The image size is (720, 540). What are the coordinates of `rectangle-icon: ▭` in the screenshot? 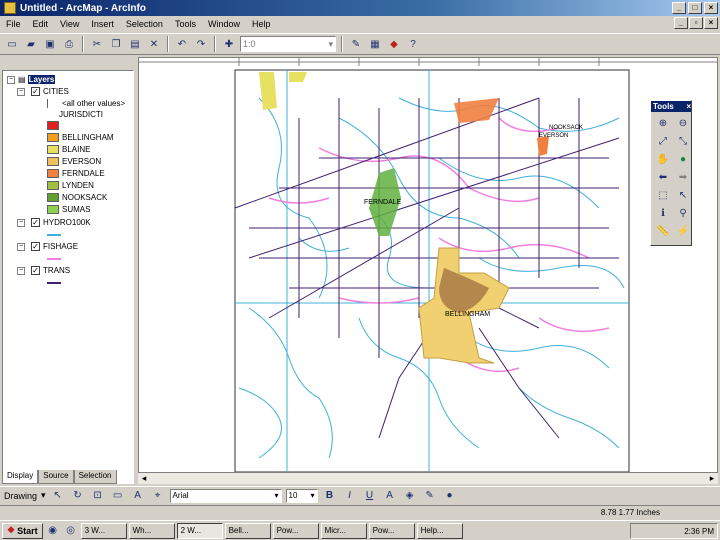 It's located at (118, 496).